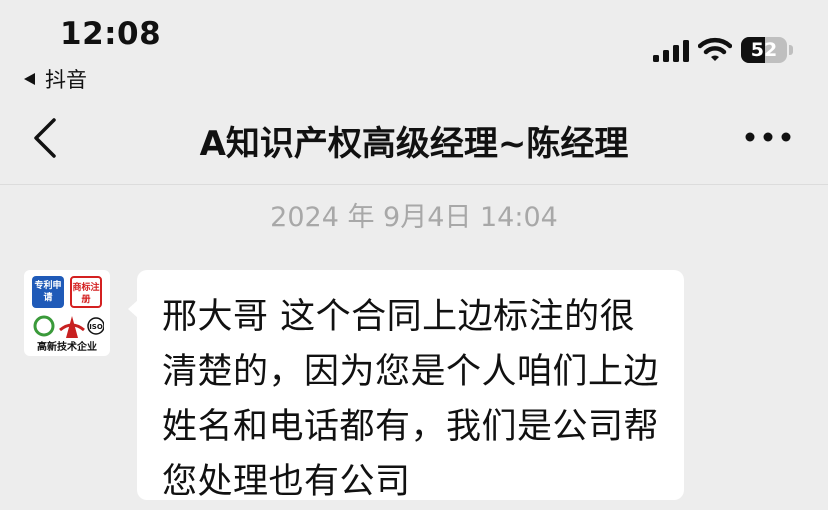 Image resolution: width=828 pixels, height=510 pixels. What do you see at coordinates (48, 292) in the screenshot?
I see `patent-tile: 专利申请` at bounding box center [48, 292].